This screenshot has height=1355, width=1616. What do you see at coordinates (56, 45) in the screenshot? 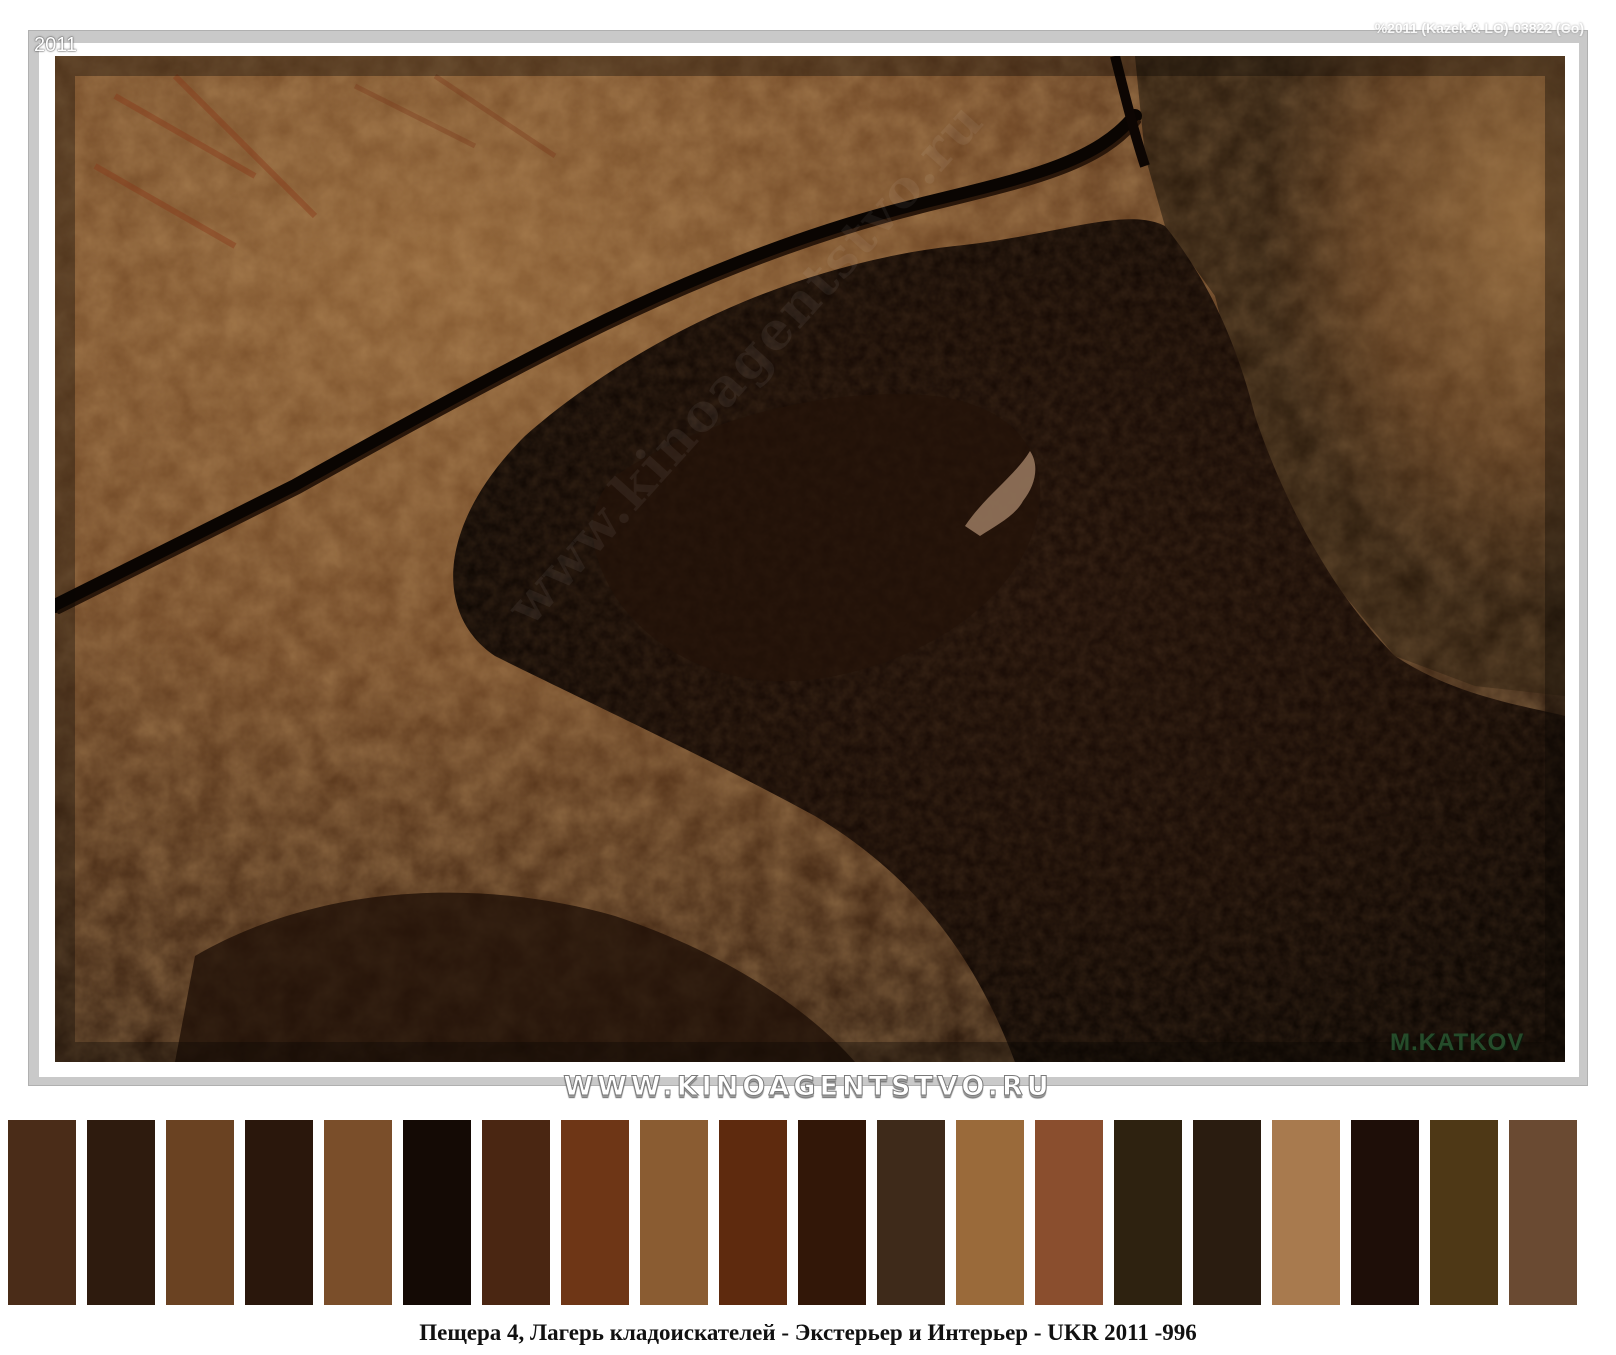
I see `photo-year: 2011` at bounding box center [56, 45].